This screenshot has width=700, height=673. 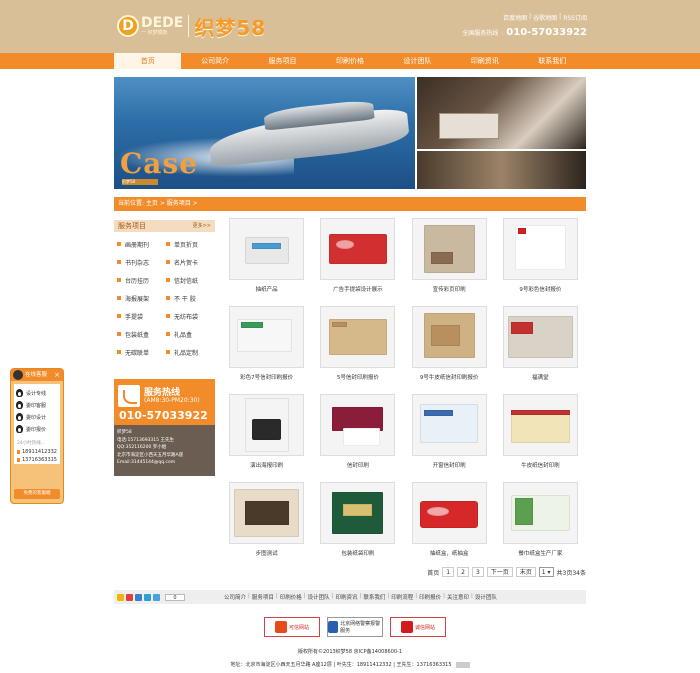 What do you see at coordinates (120, 597) in the screenshot?
I see `share-qzone-icon` at bounding box center [120, 597].